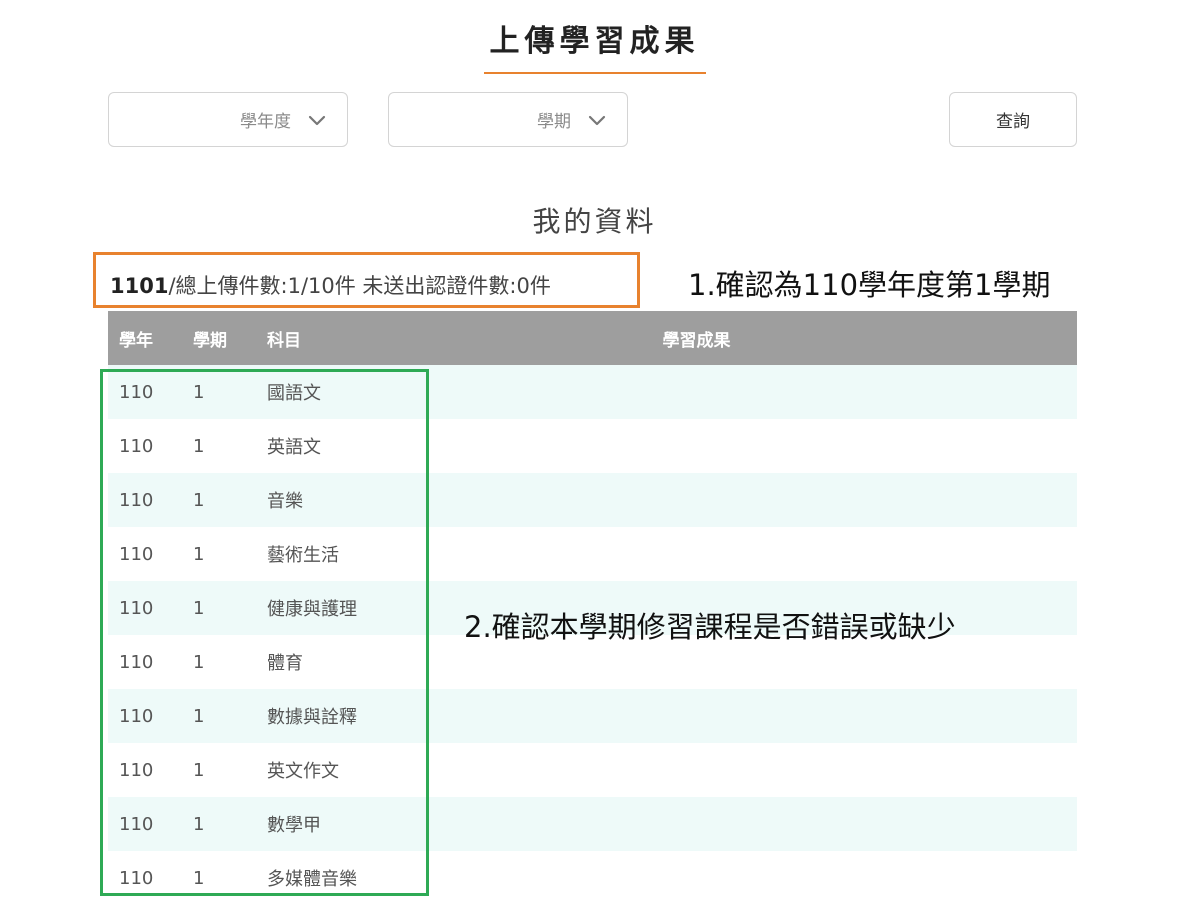  I want to click on cell-subject: 數學甲, so click(294, 825).